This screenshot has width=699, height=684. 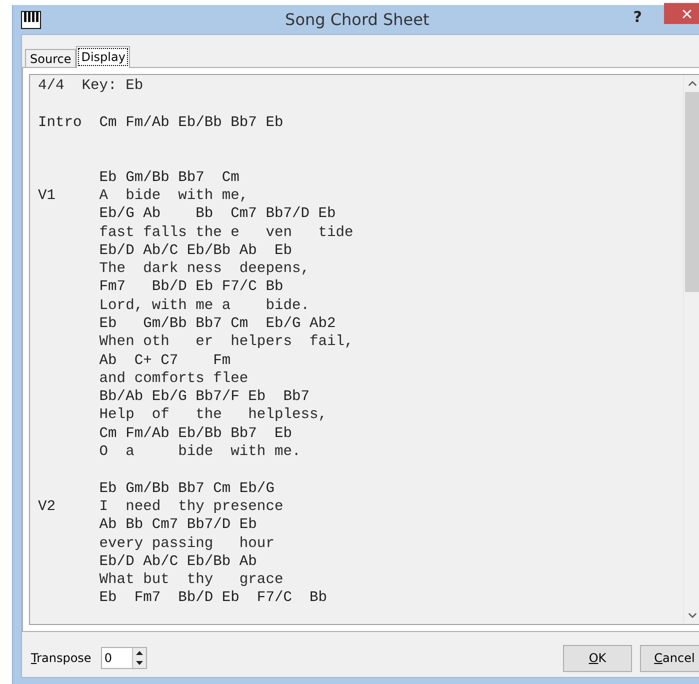 What do you see at coordinates (204, 306) in the screenshot?
I see `lyric-line: Lord, with me a bide.` at bounding box center [204, 306].